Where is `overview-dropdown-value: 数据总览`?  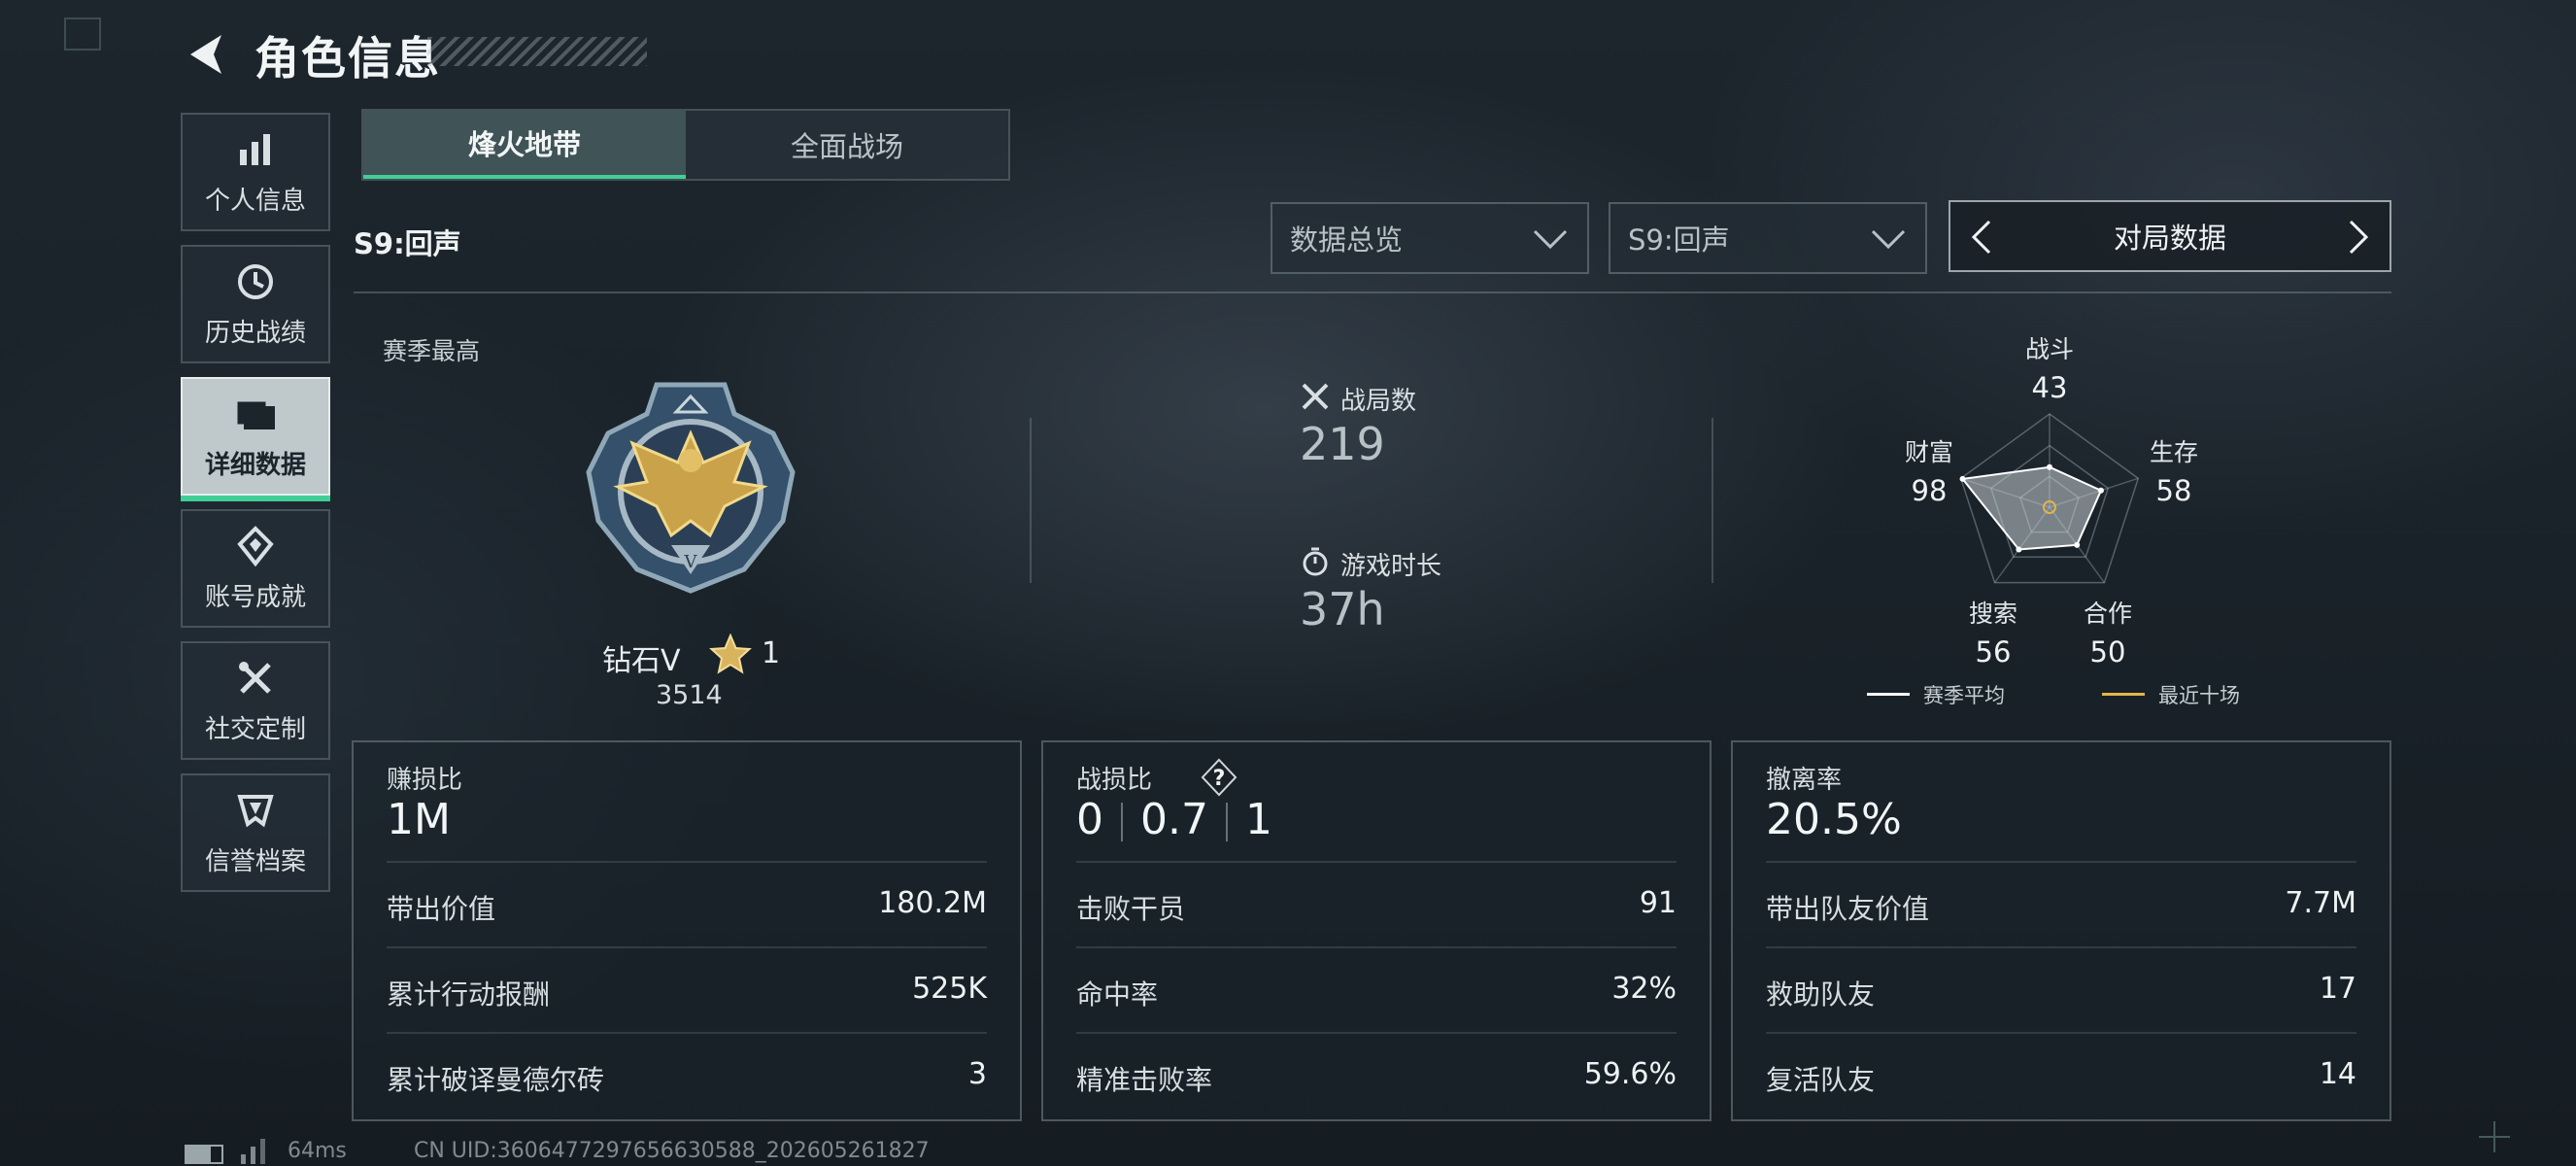 overview-dropdown-value: 数据总览 is located at coordinates (1347, 240).